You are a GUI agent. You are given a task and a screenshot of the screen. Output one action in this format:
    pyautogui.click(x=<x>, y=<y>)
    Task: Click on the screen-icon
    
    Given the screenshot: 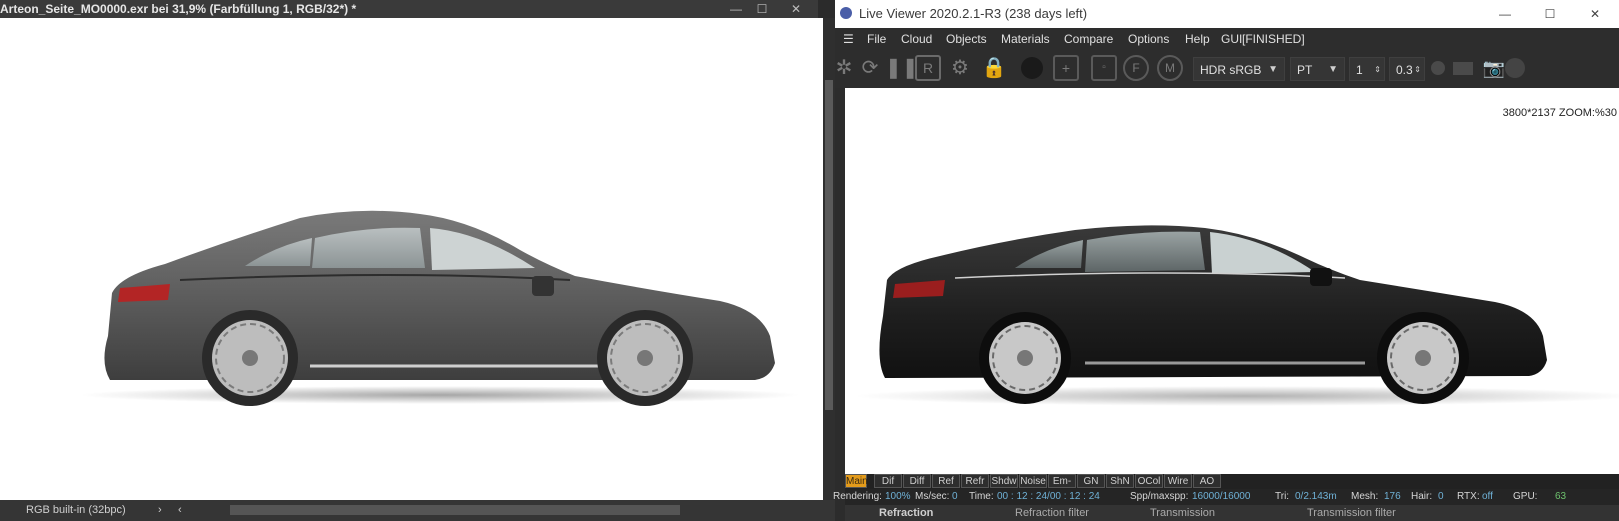 What is the action you would take?
    pyautogui.click(x=1463, y=68)
    